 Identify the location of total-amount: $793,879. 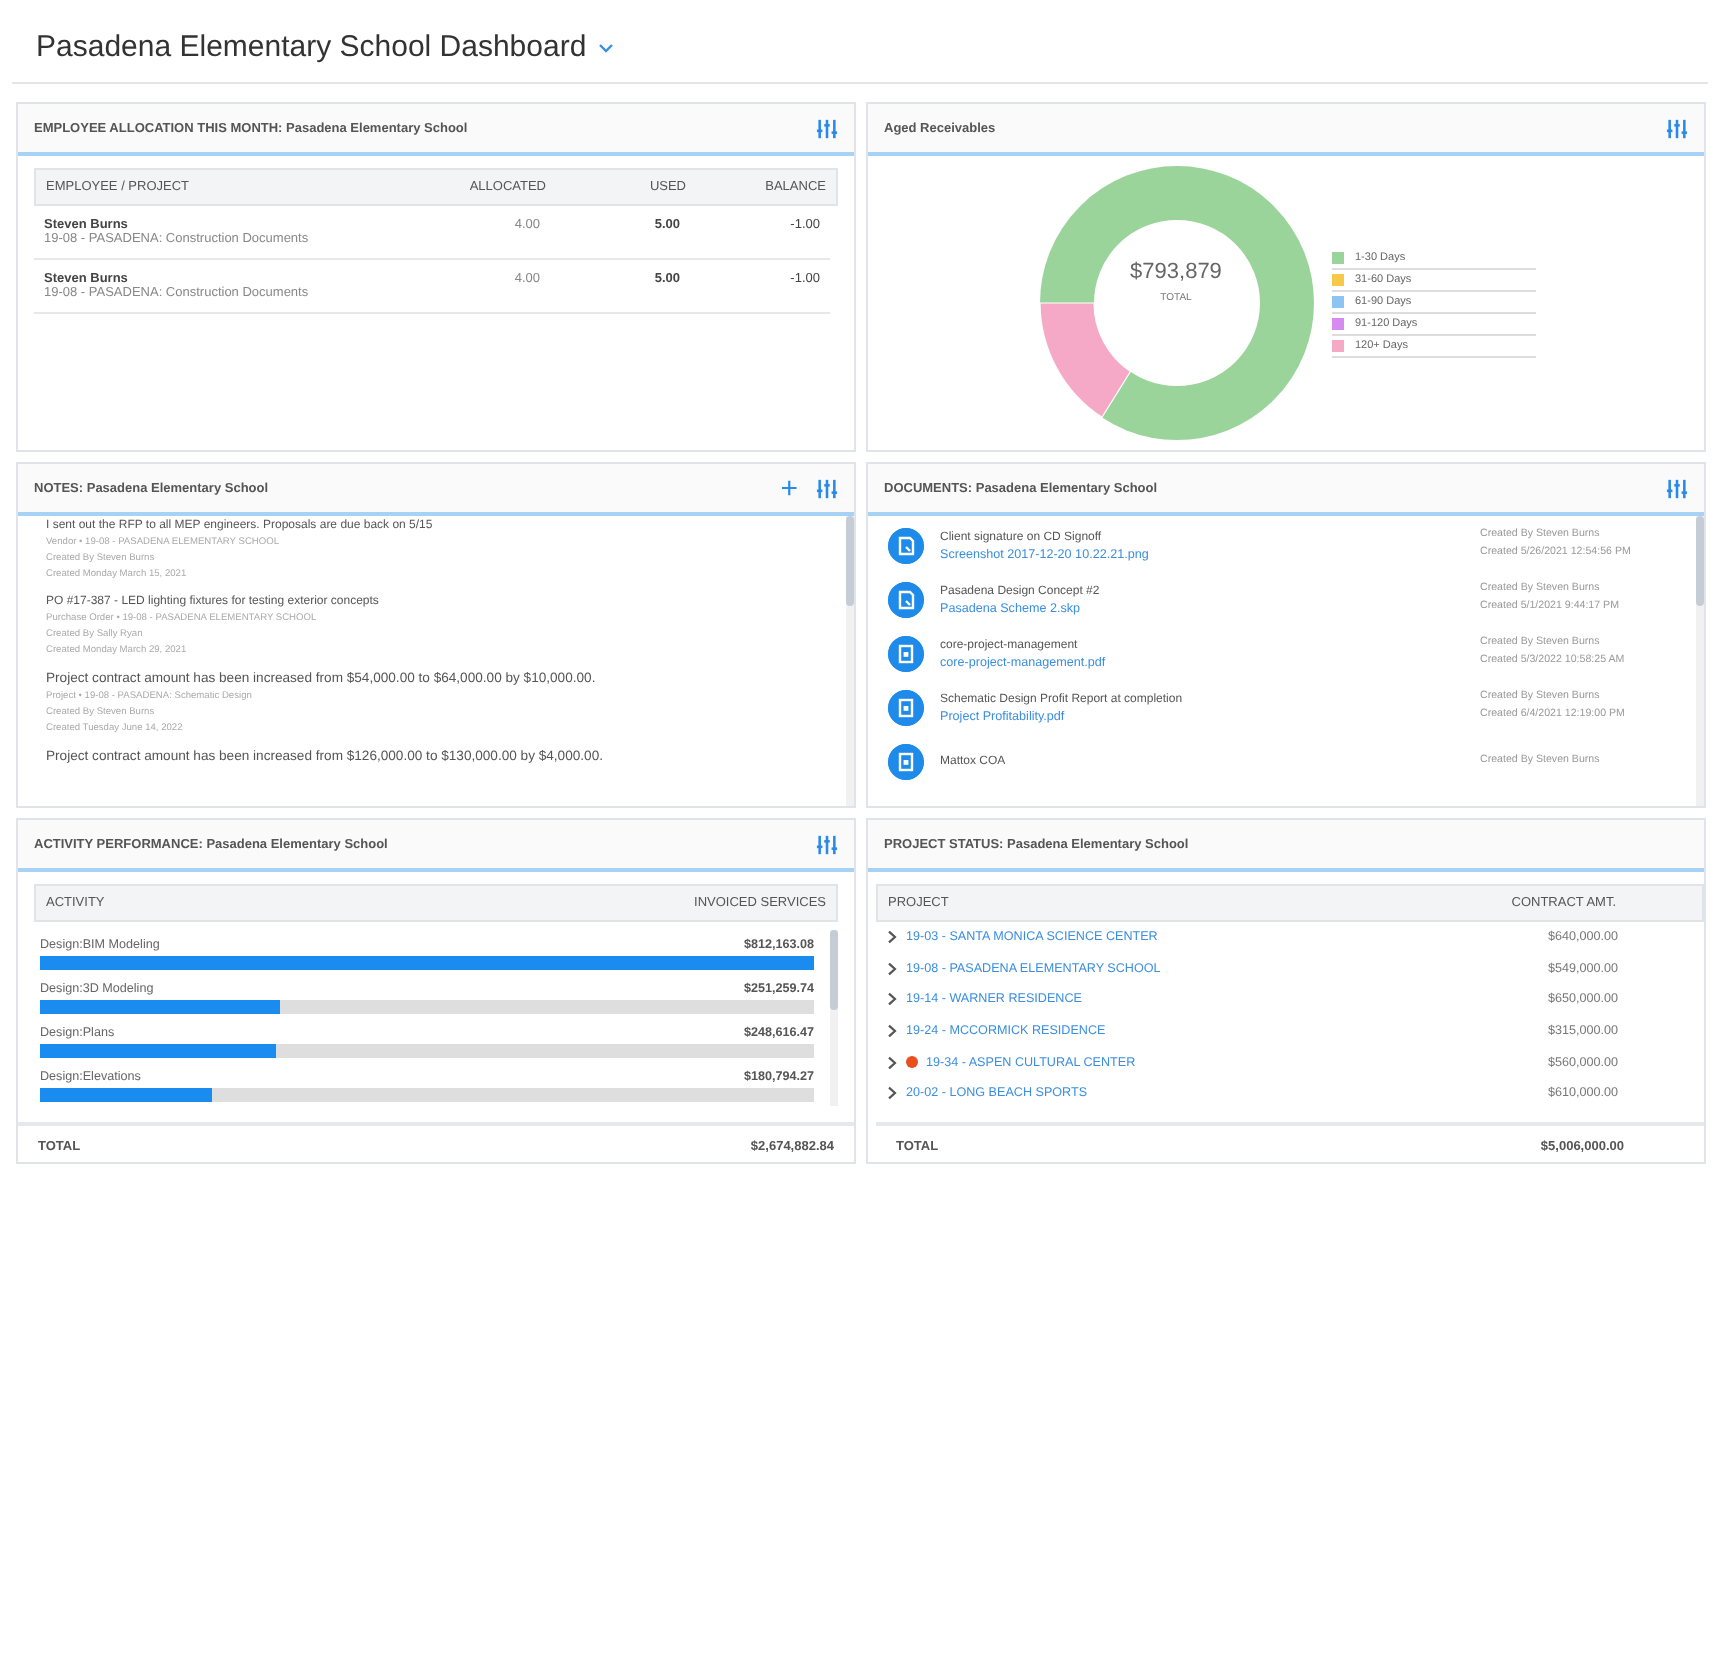
(1176, 272).